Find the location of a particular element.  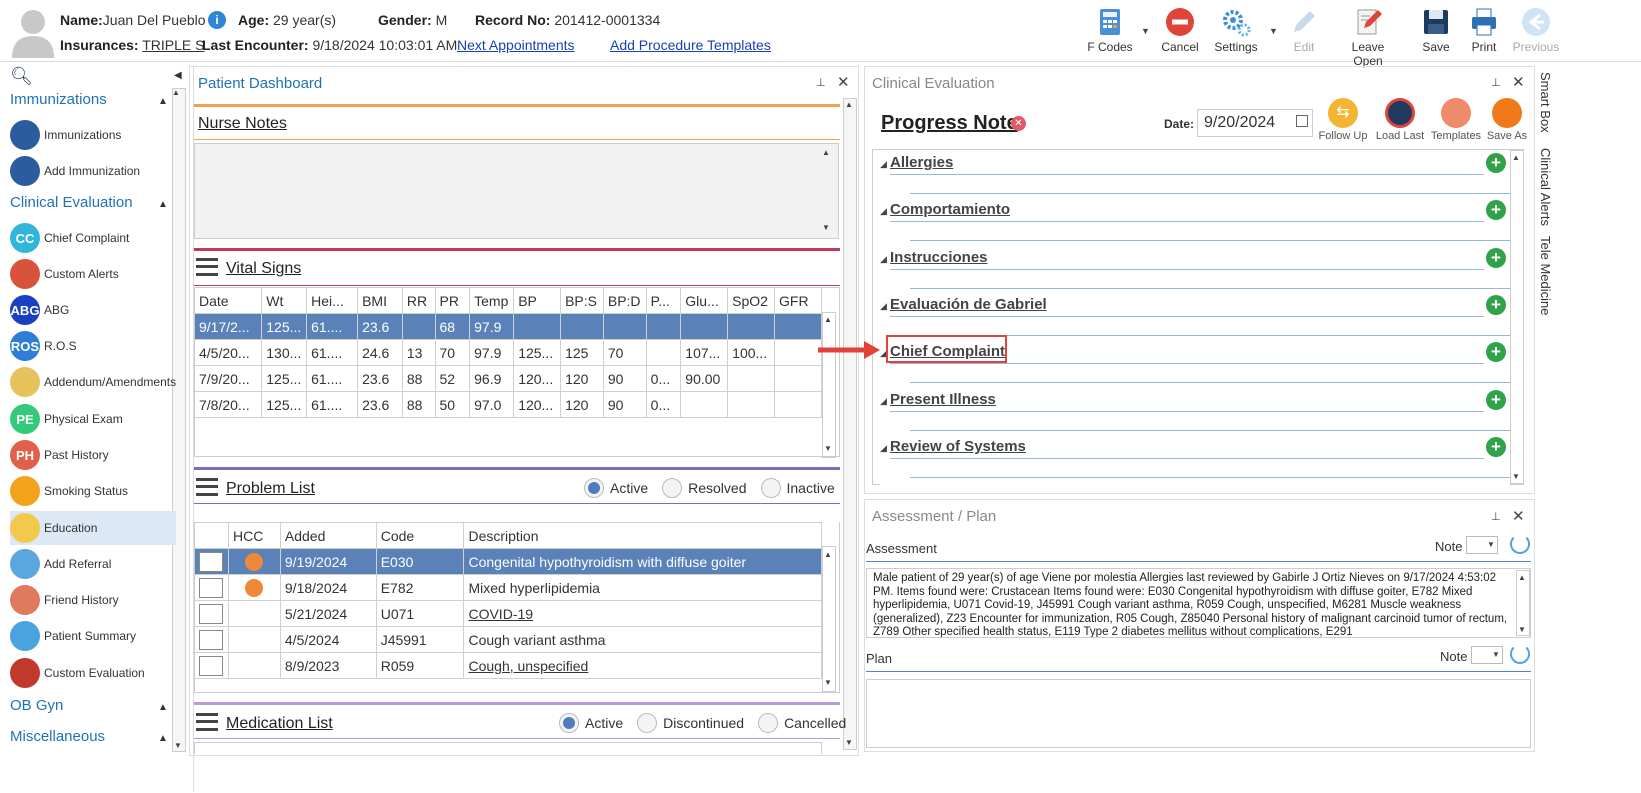

section-label: Review of Systems is located at coordinates (958, 446).